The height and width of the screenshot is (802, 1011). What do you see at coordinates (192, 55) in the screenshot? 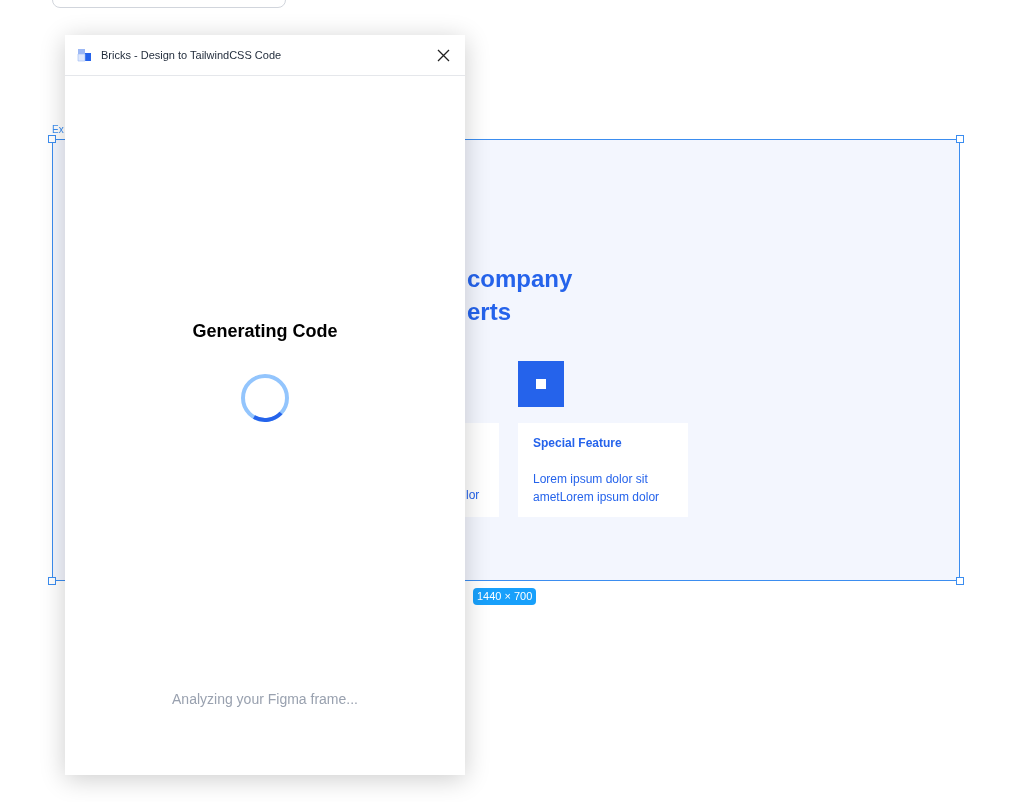
I see `window-title: Bricks - Design to TailwindCSS Code` at bounding box center [192, 55].